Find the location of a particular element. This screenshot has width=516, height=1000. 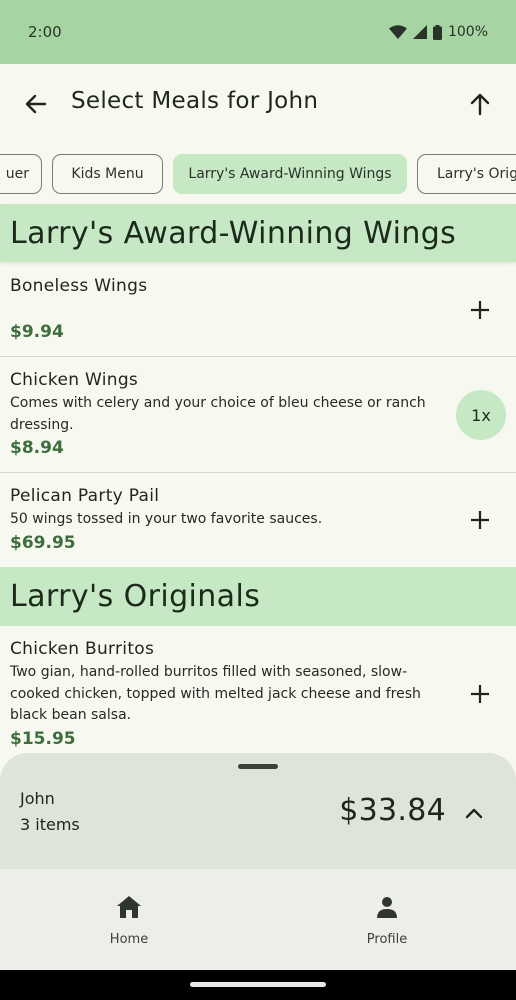

wifi-icon is located at coordinates (397, 32).